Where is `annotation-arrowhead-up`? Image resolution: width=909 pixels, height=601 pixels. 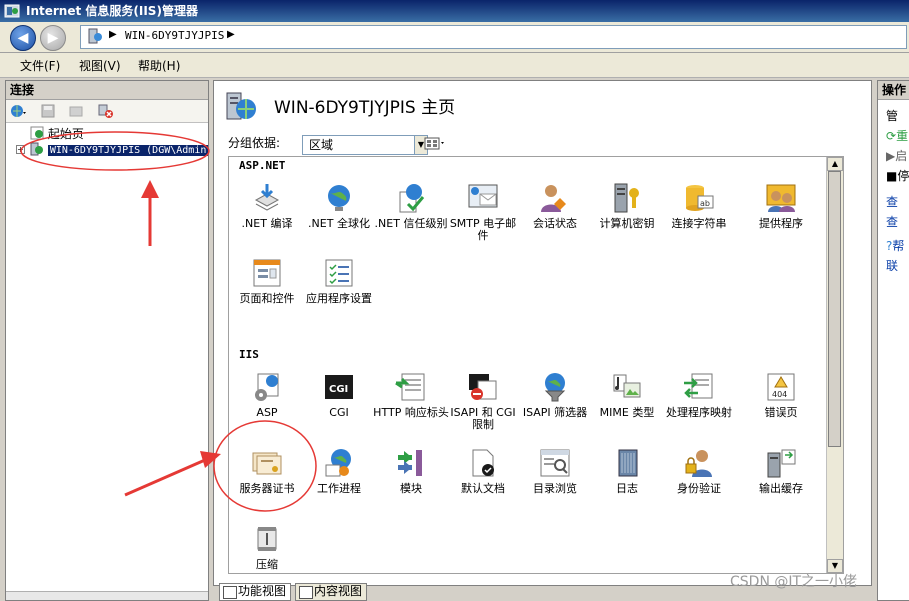 annotation-arrowhead-up is located at coordinates (150, 189).